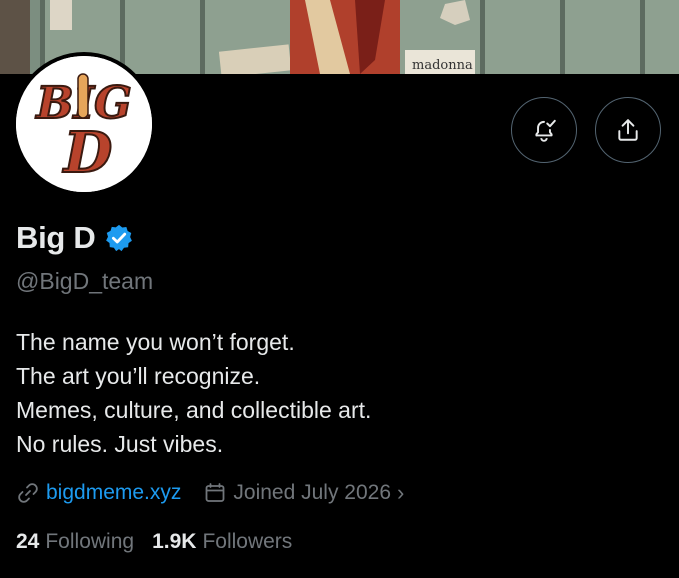 The height and width of the screenshot is (578, 679). I want to click on followers-count: 1.9K, so click(174, 541).